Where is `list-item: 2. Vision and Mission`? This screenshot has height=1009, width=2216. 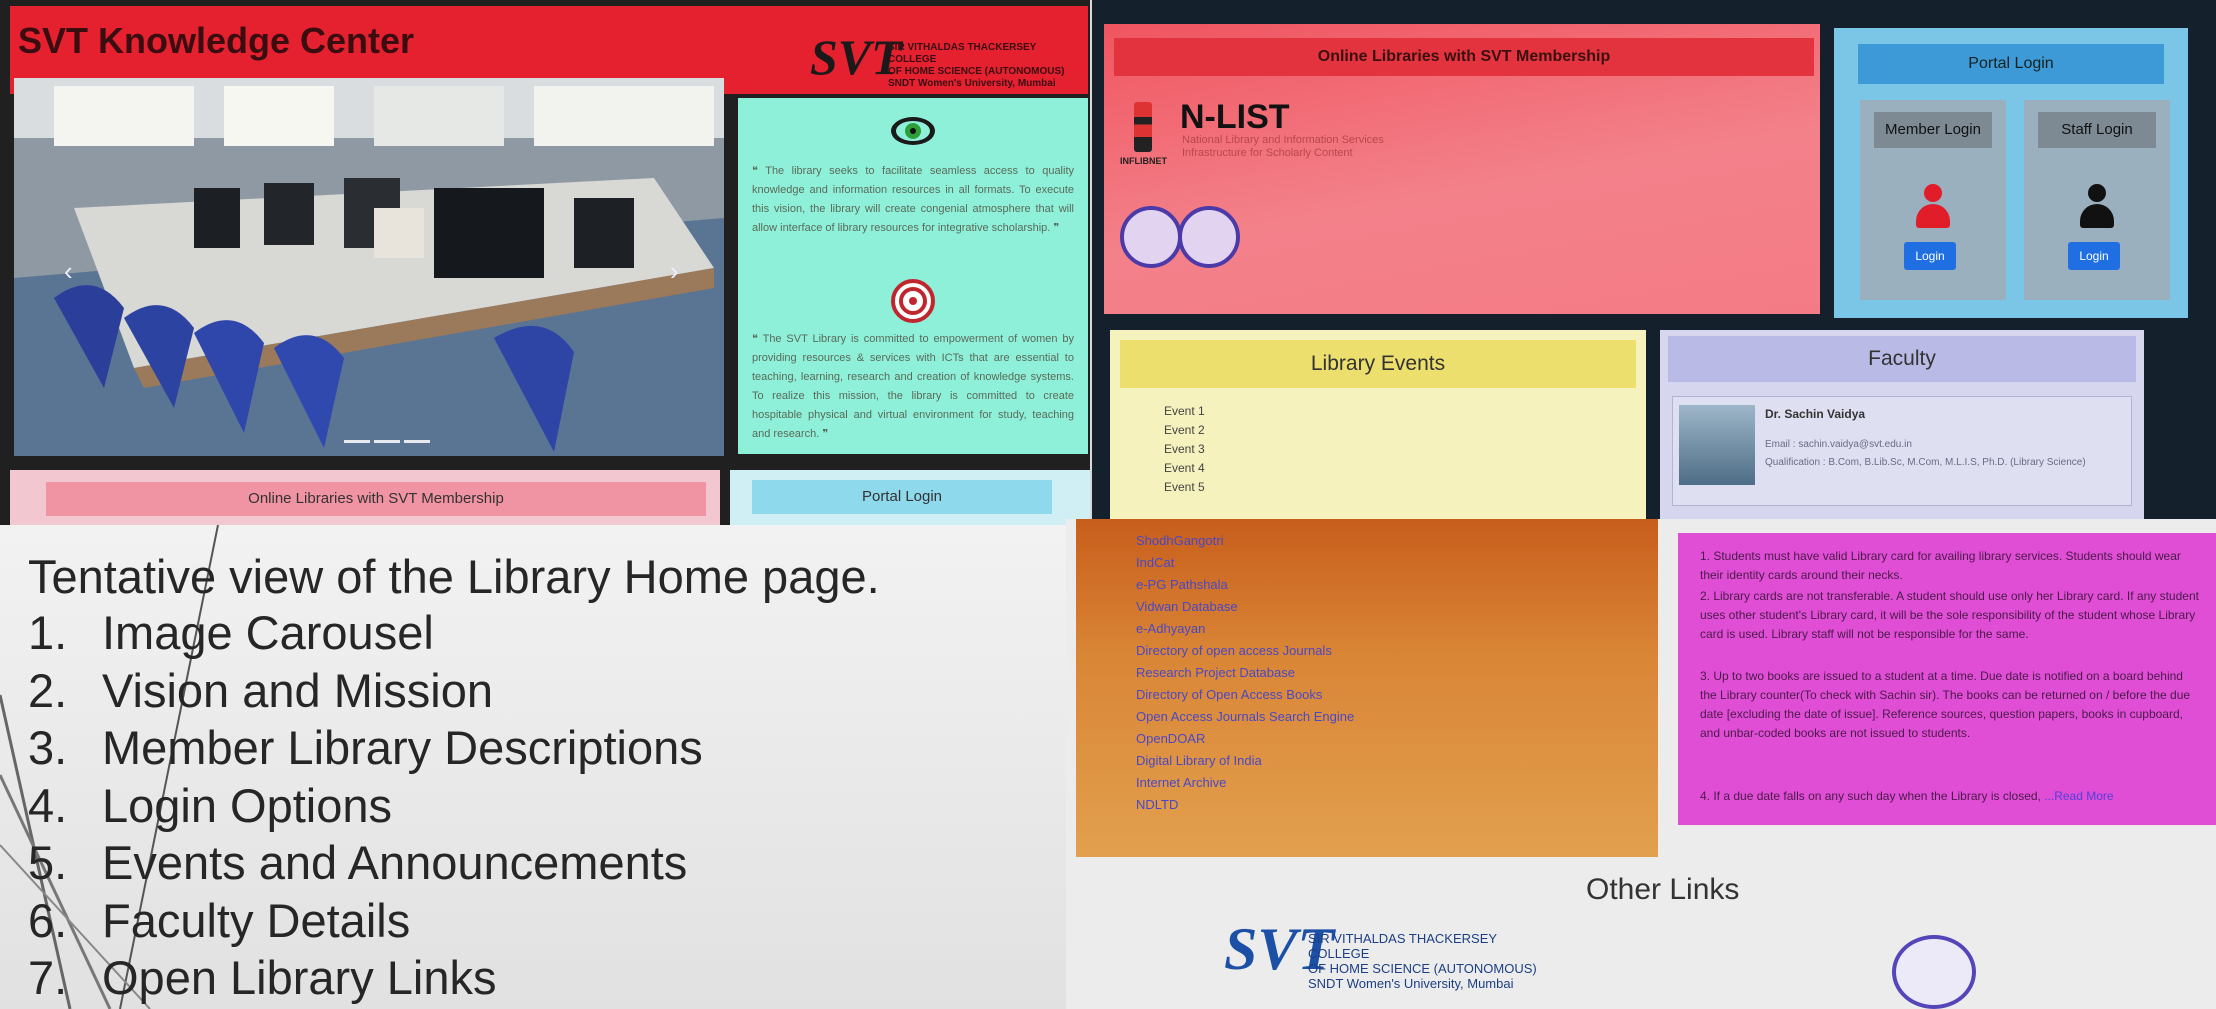 list-item: 2. Vision and Mission is located at coordinates (261, 690).